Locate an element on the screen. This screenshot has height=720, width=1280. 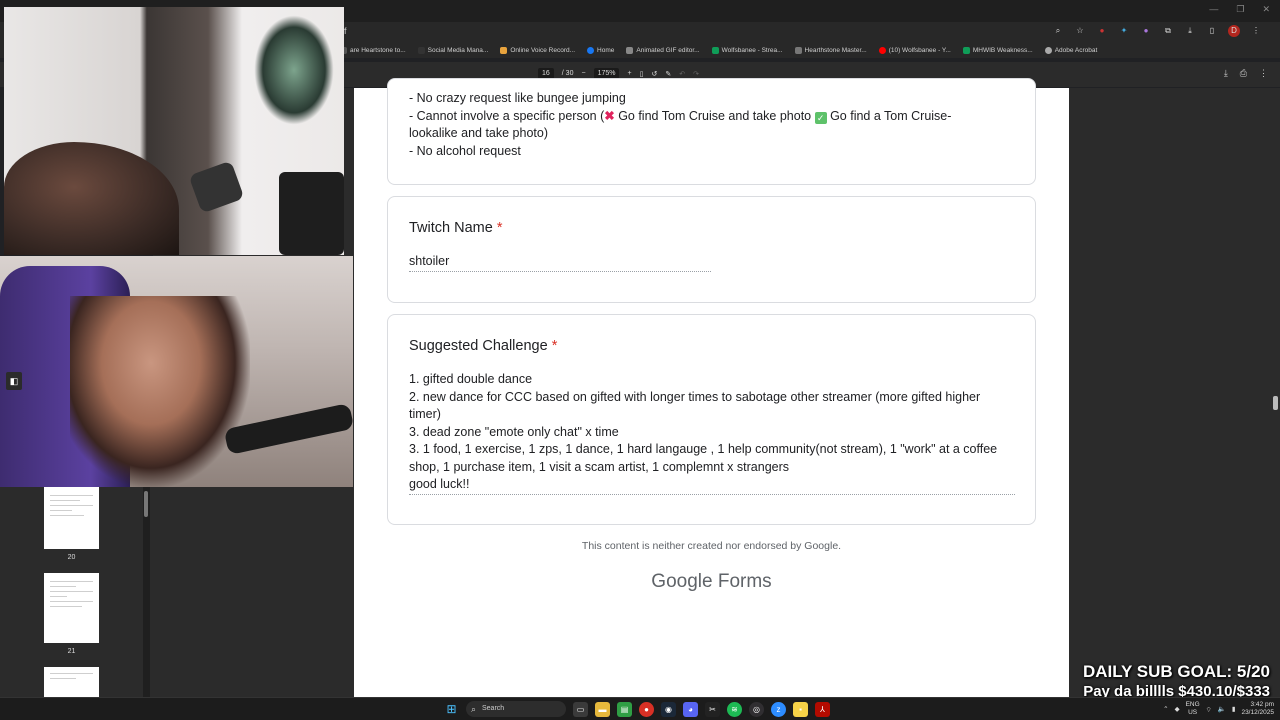
close-icon: ✕ is located at coordinates (1266, 9).